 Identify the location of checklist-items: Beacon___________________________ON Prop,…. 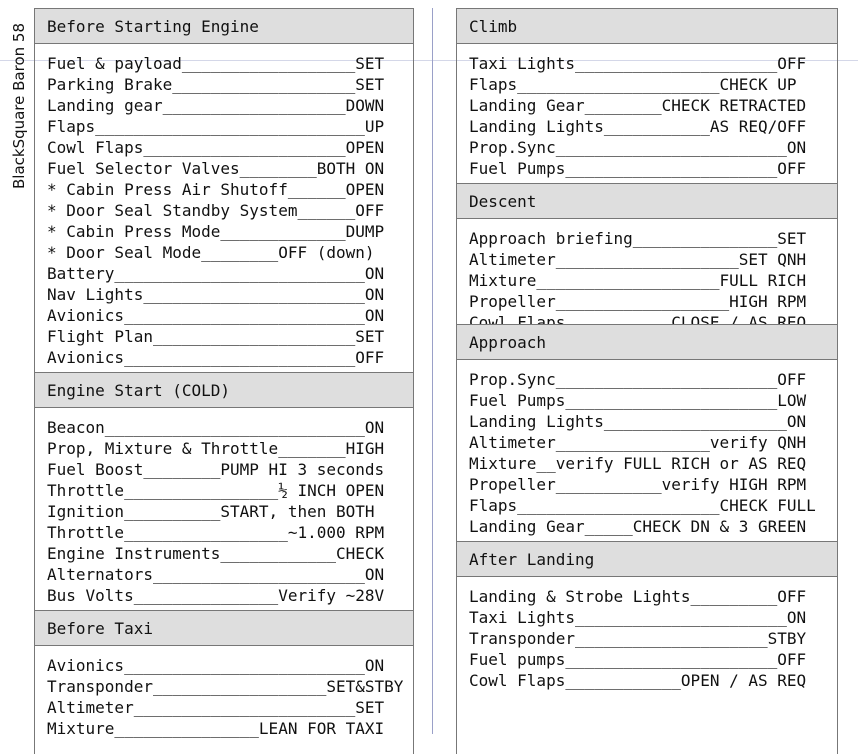
(224, 509).